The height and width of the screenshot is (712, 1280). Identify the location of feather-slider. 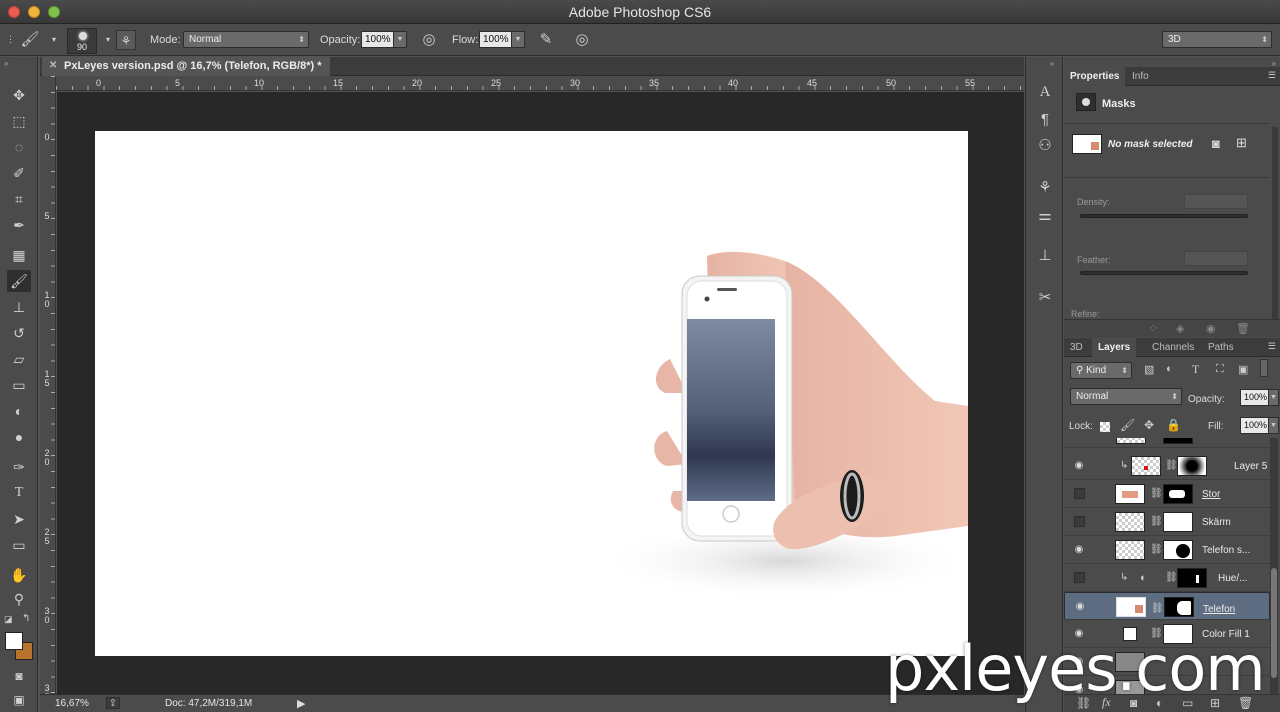
(1164, 273).